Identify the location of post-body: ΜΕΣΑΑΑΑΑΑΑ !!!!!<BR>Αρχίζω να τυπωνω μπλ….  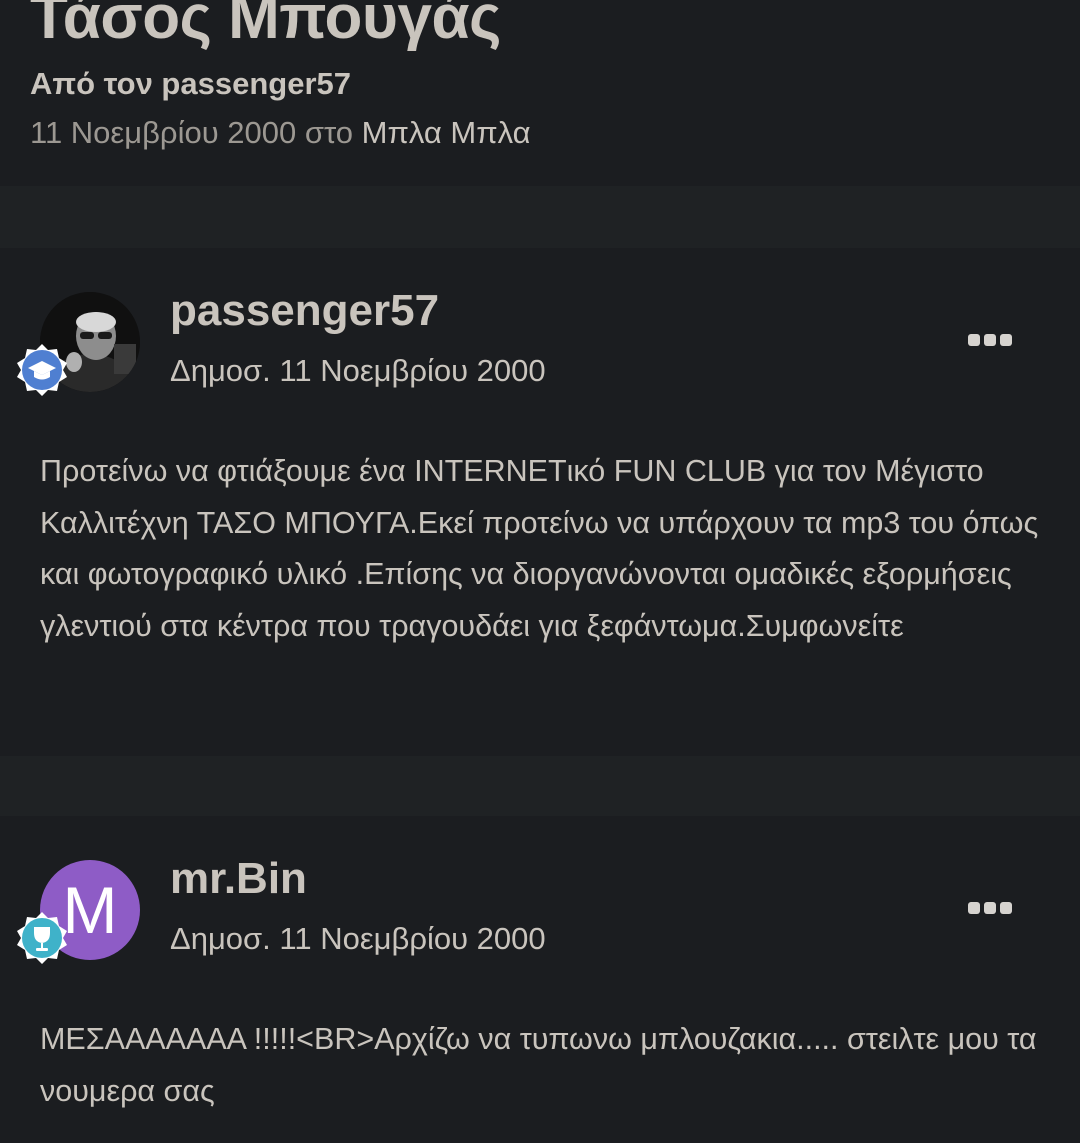
(538, 1065).